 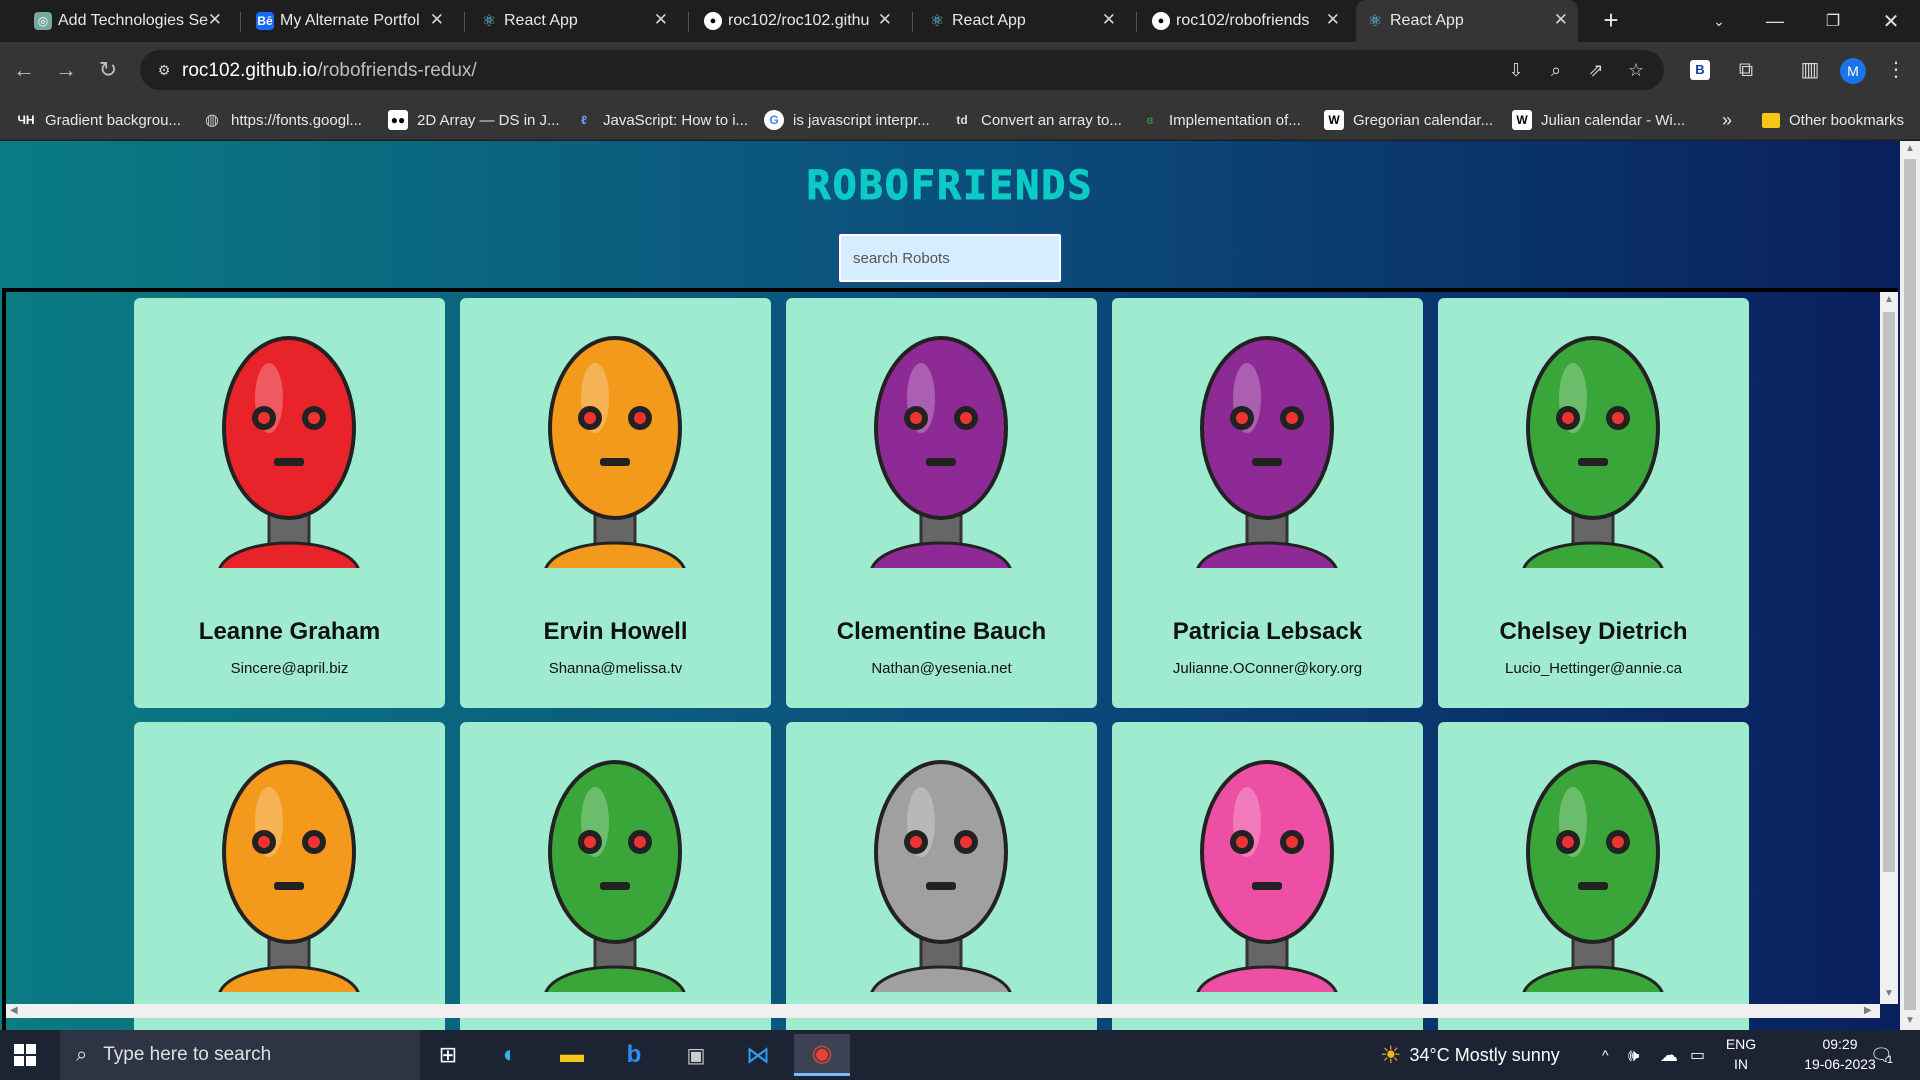 What do you see at coordinates (289, 503) in the screenshot?
I see `robot-card: Leanne Graham Sincere@april.biz` at bounding box center [289, 503].